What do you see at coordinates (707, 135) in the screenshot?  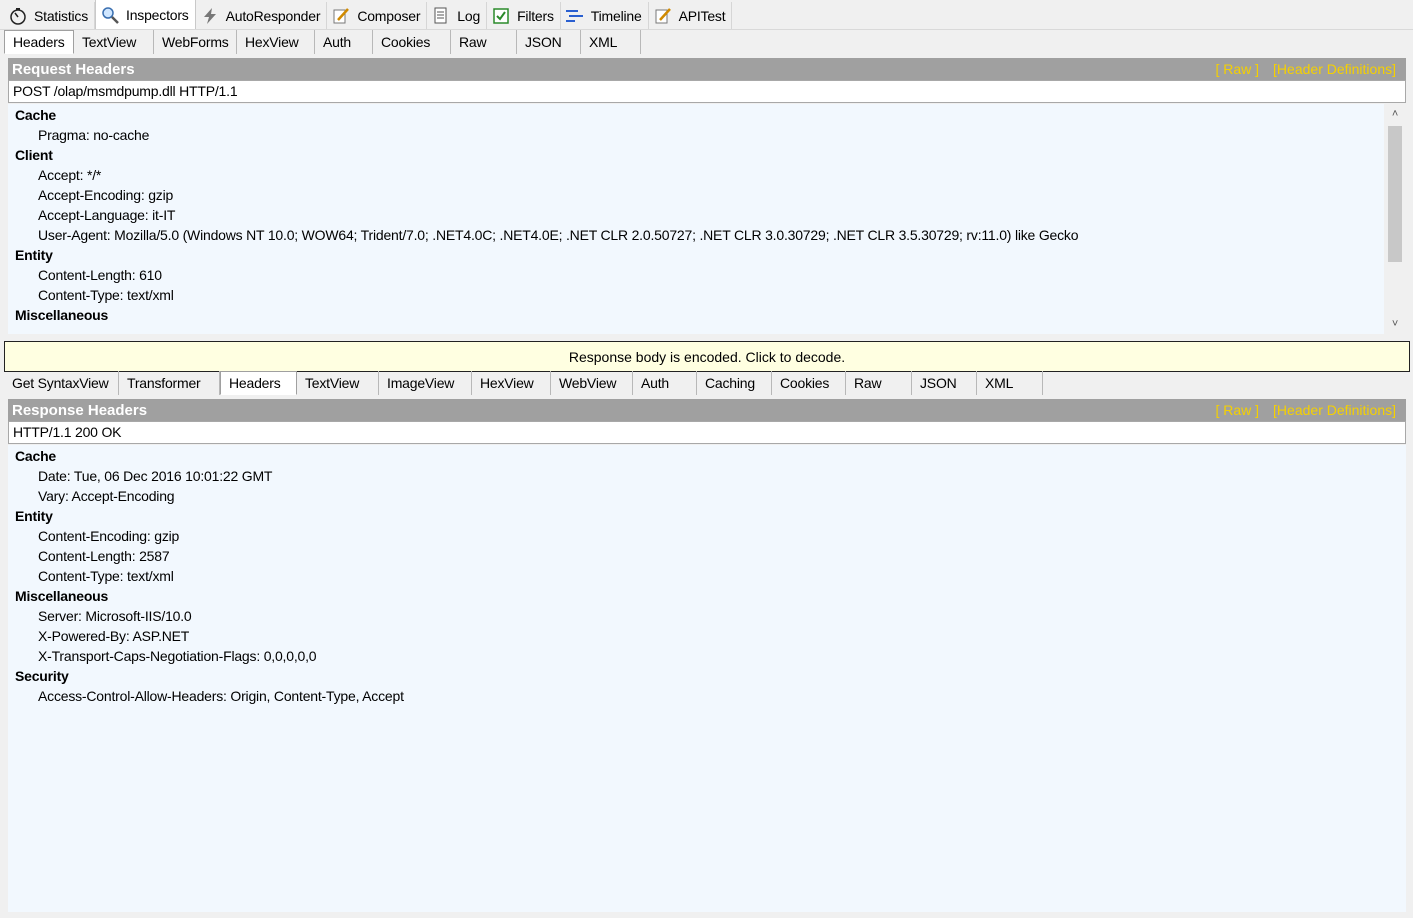 I see `header-item: Pragma: no-cache` at bounding box center [707, 135].